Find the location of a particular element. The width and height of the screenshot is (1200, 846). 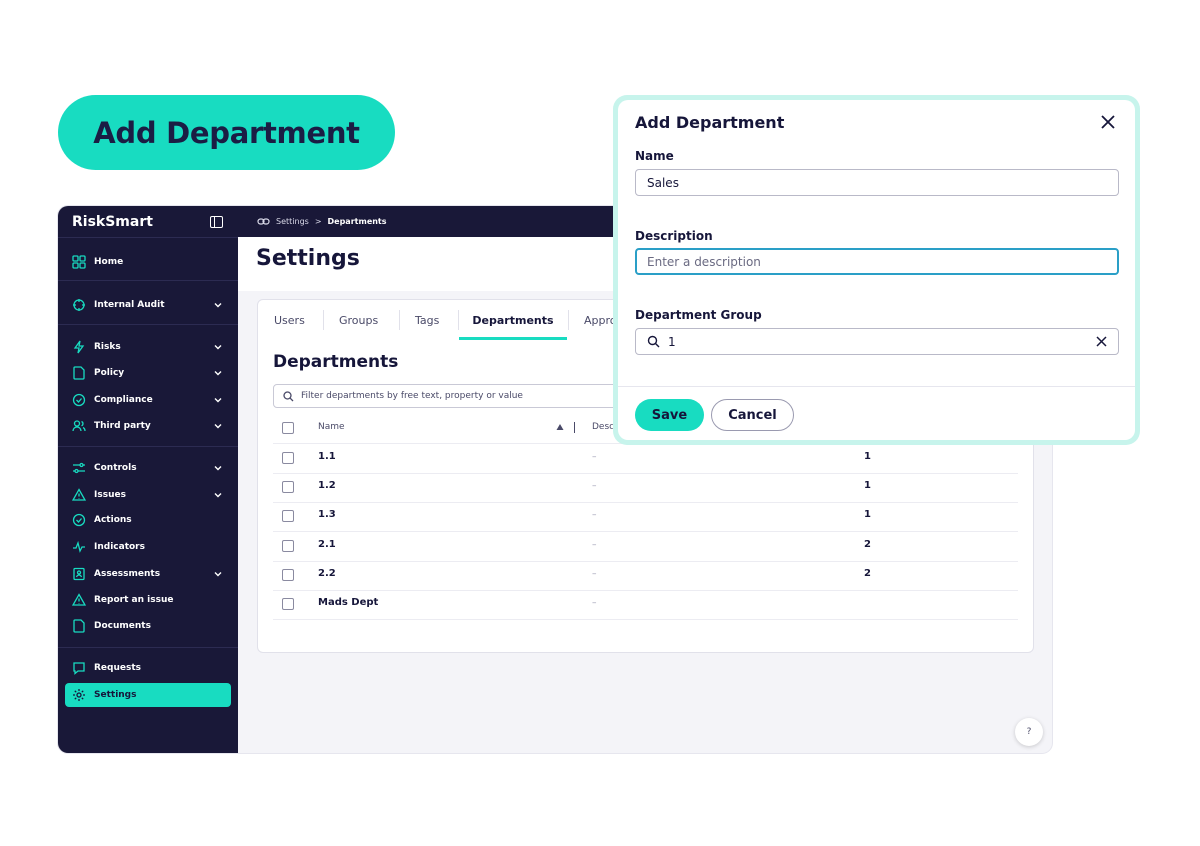

sidebar-item-assessments: Assessments is located at coordinates (148, 574).